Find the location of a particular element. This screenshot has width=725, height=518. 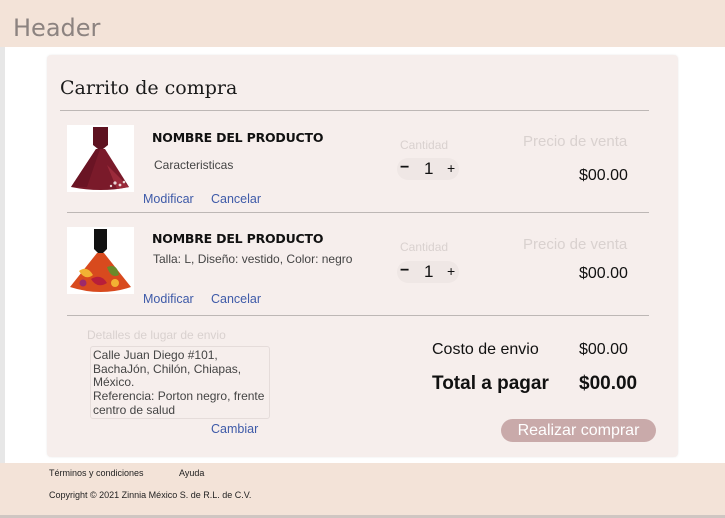

page-left-edge is located at coordinates (2, 255).